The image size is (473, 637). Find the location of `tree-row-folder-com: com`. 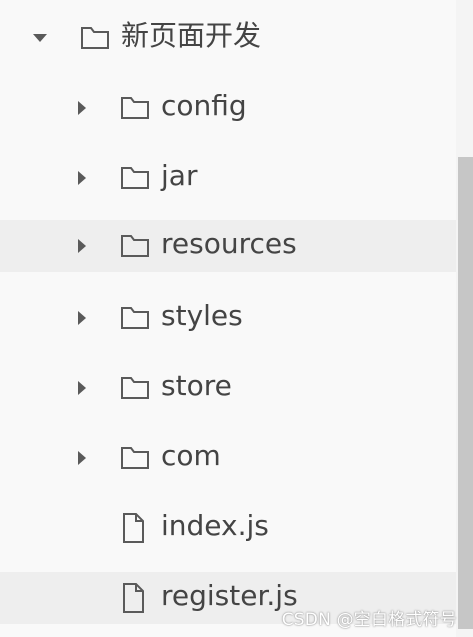

tree-row-folder-com: com is located at coordinates (228, 458).